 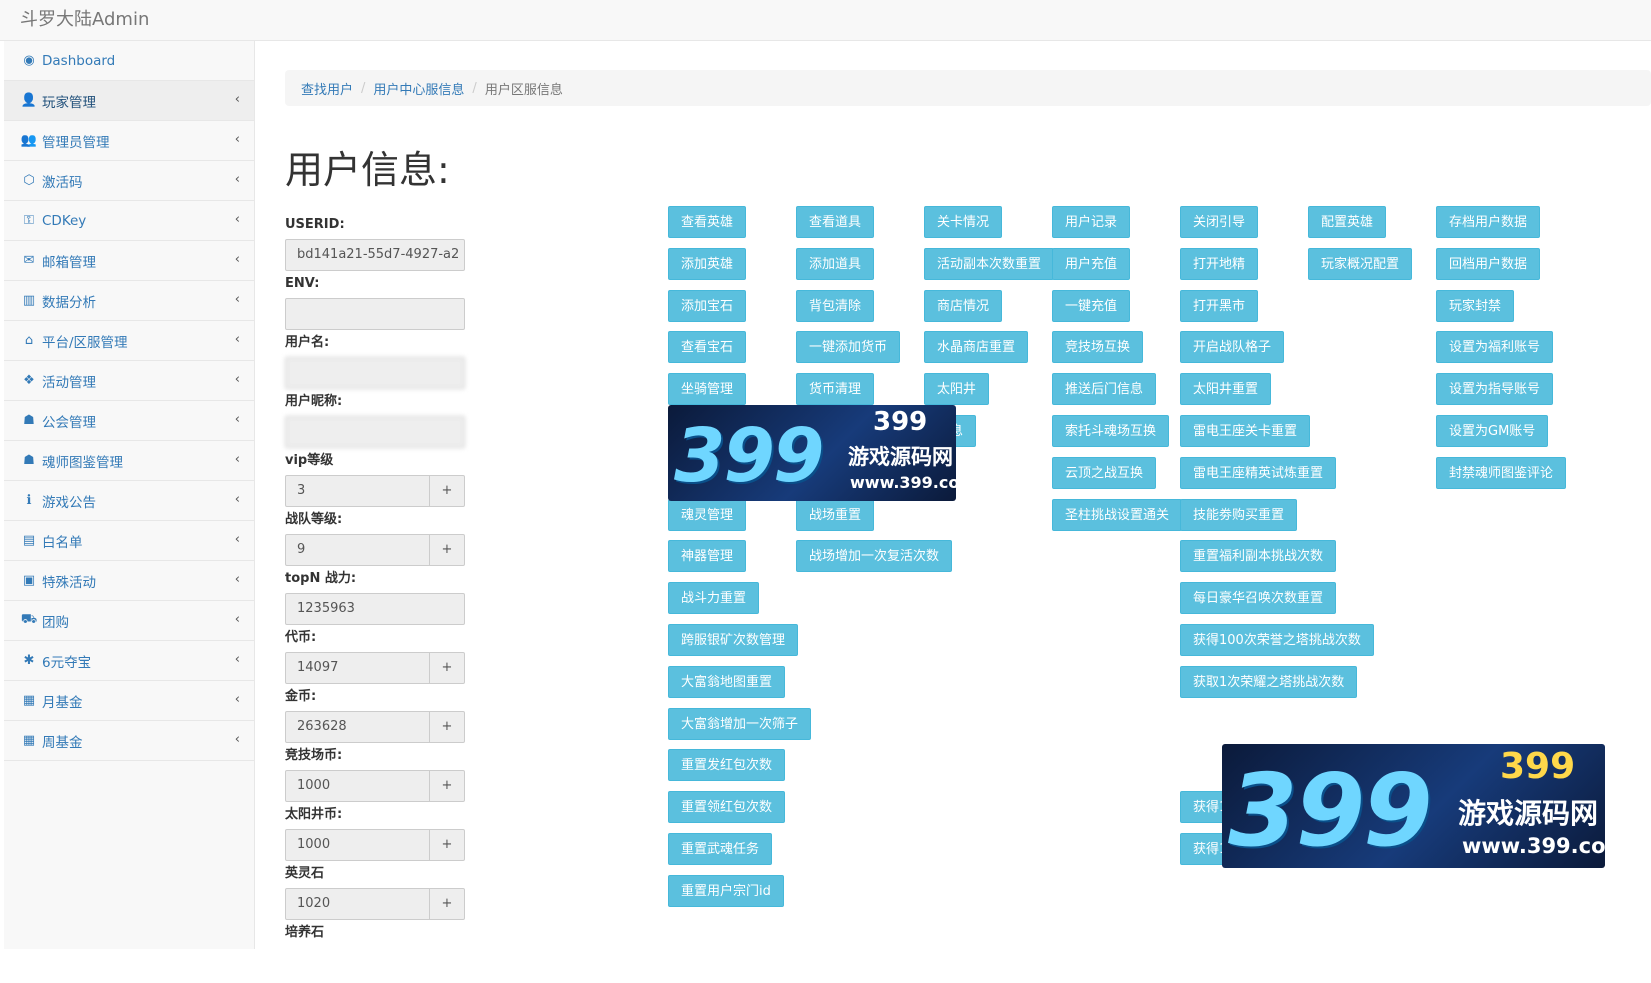 What do you see at coordinates (848, 347) in the screenshot?
I see `action-button-col2-3: 一键添加货币` at bounding box center [848, 347].